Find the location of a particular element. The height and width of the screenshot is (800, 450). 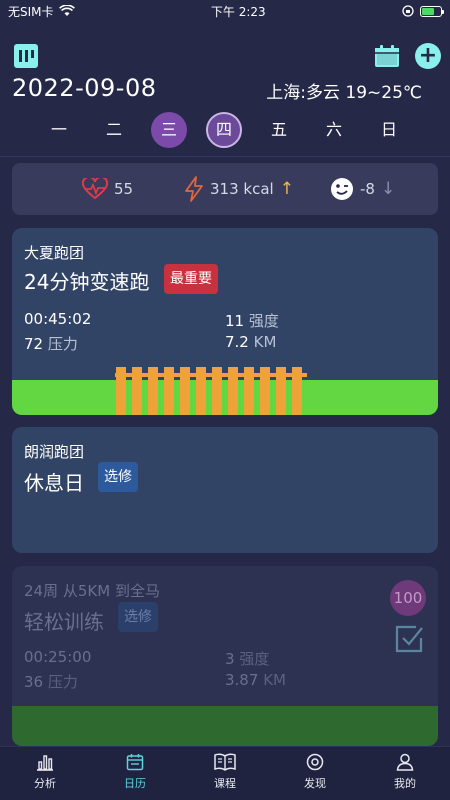

intensity-value: 3 is located at coordinates (230, 659).